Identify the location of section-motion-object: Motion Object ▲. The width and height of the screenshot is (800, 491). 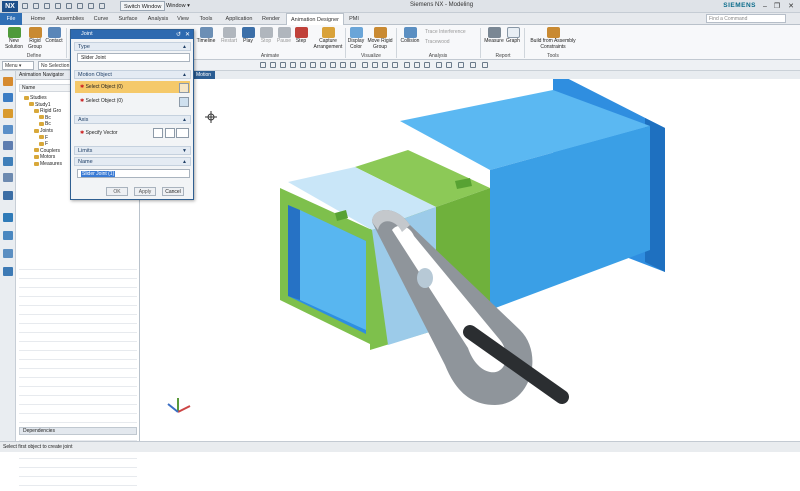
(132, 74).